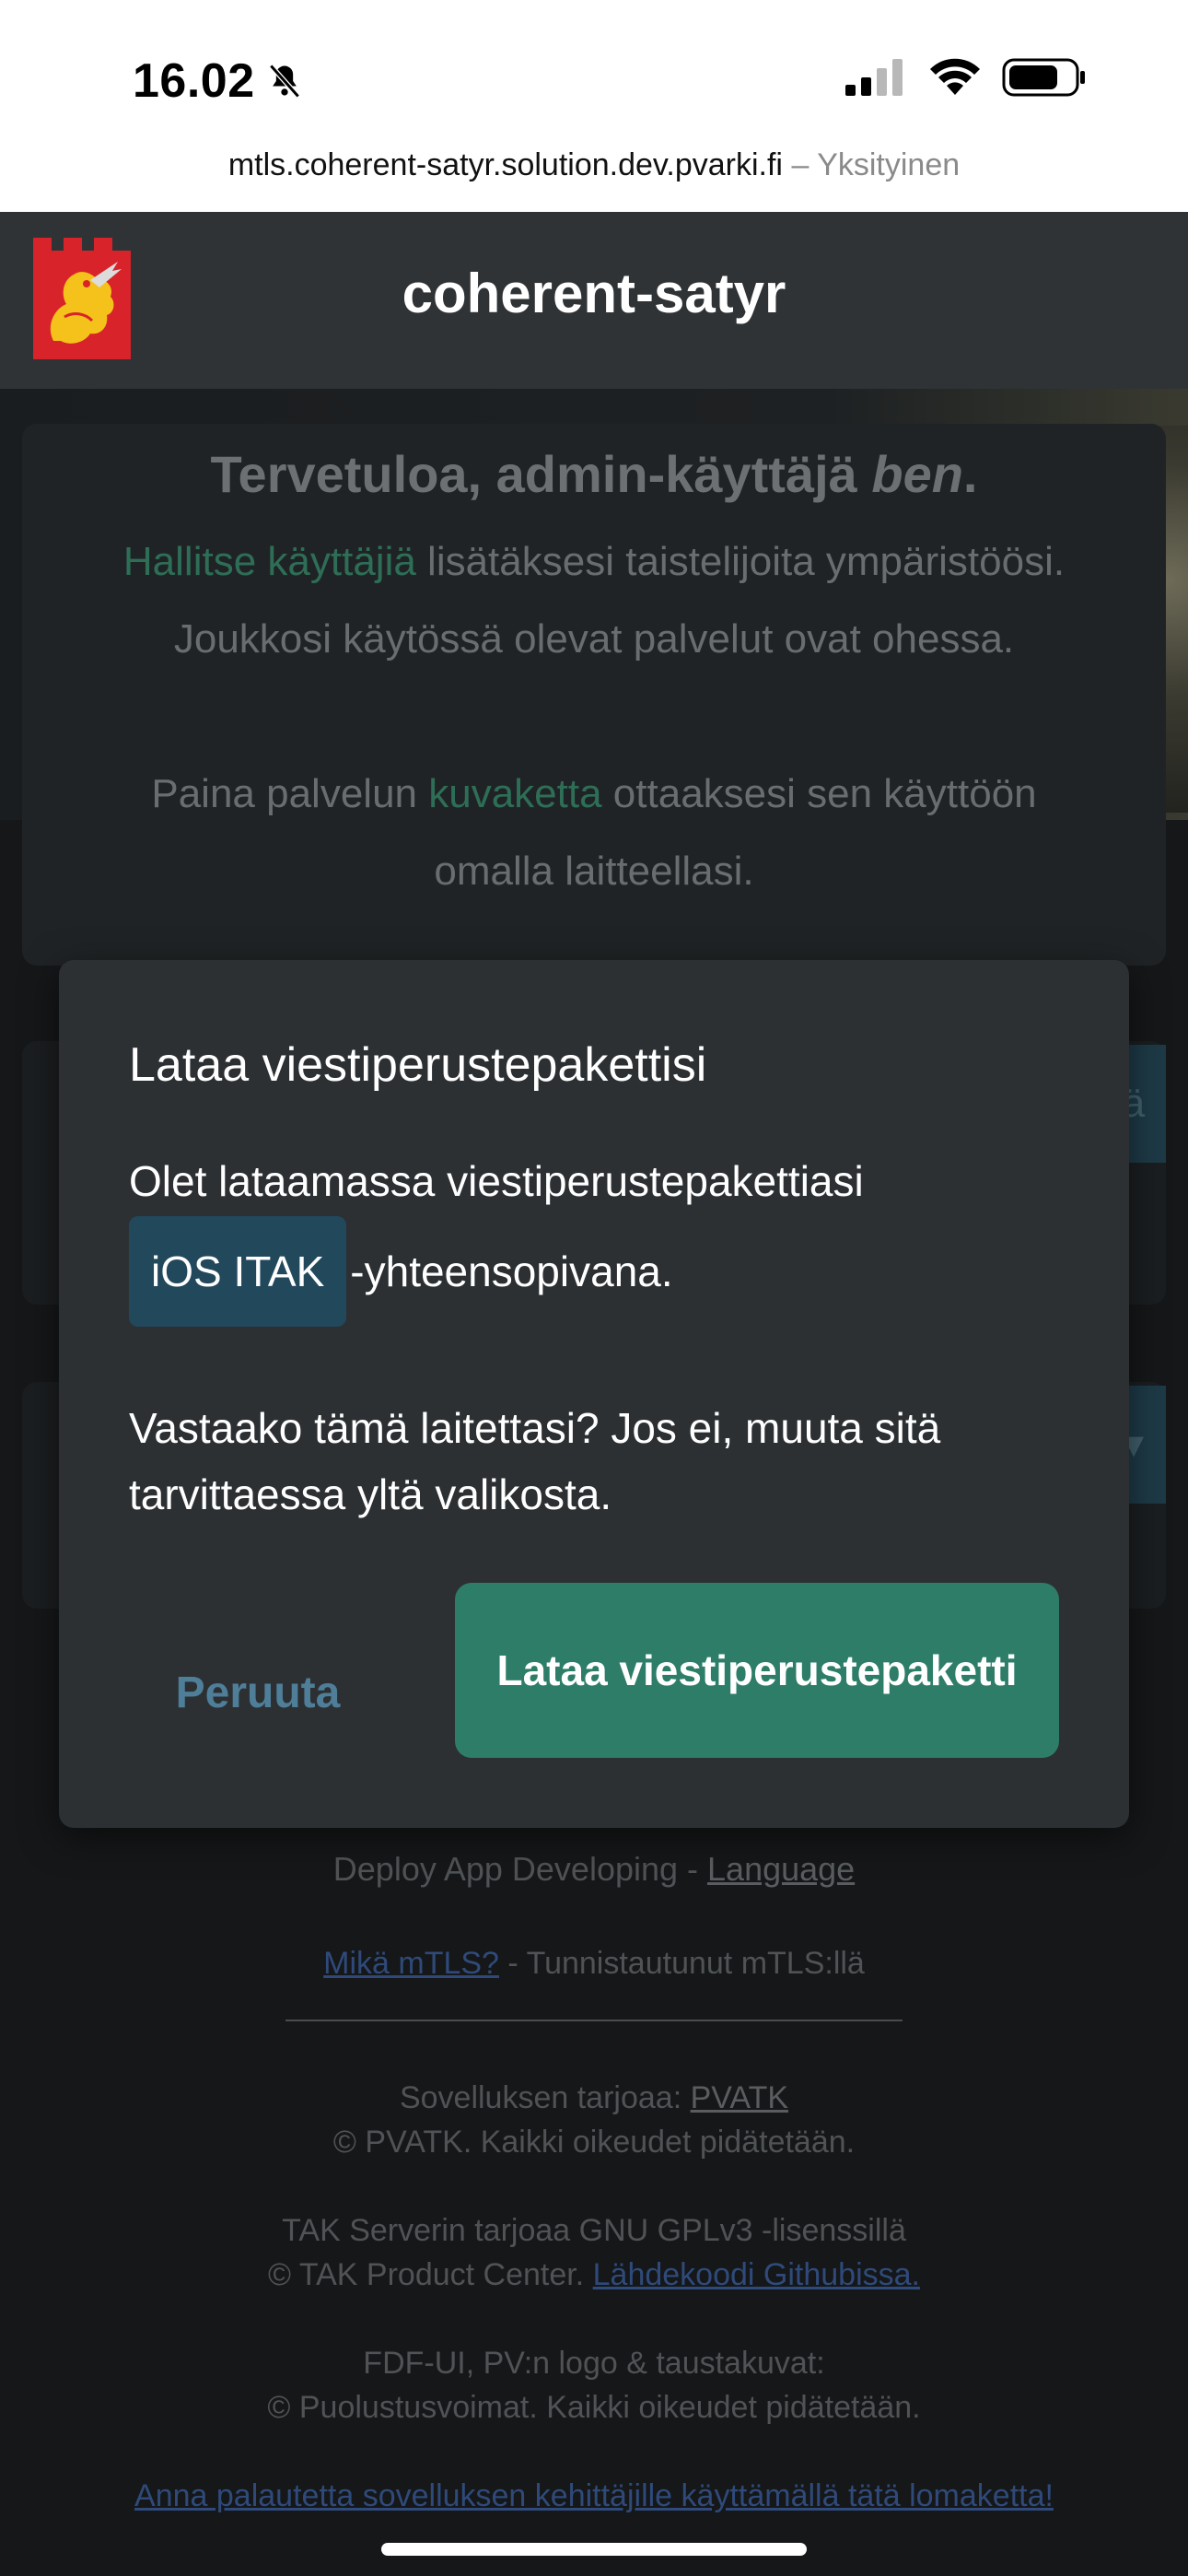  What do you see at coordinates (238, 1271) in the screenshot?
I see `platform-badge: iOS ITAK` at bounding box center [238, 1271].